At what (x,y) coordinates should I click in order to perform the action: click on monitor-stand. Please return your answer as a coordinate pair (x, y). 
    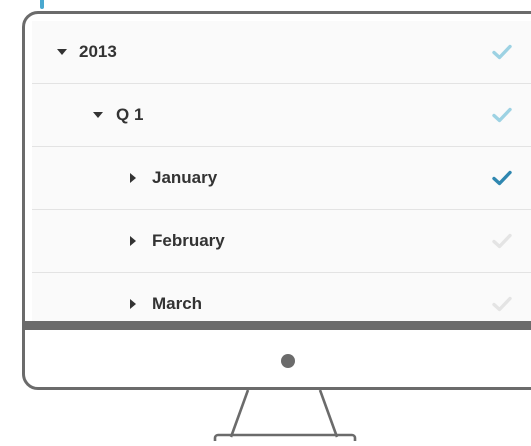
    Looking at the image, I should click on (286, 417).